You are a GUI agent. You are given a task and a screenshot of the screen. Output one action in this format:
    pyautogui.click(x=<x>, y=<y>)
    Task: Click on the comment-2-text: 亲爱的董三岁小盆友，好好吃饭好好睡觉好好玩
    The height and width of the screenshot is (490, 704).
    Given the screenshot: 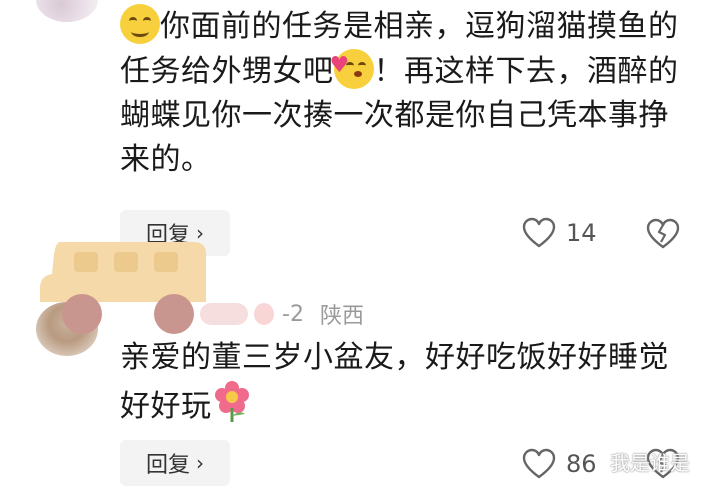 What is the action you would take?
    pyautogui.click(x=394, y=382)
    